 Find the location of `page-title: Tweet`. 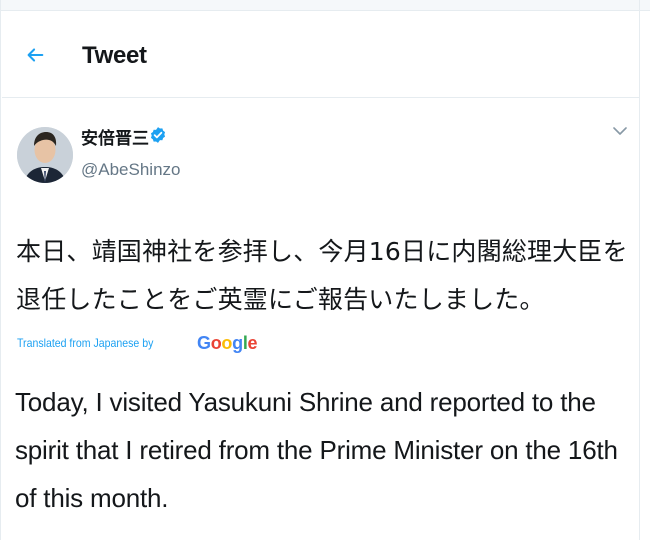

page-title: Tweet is located at coordinates (114, 55).